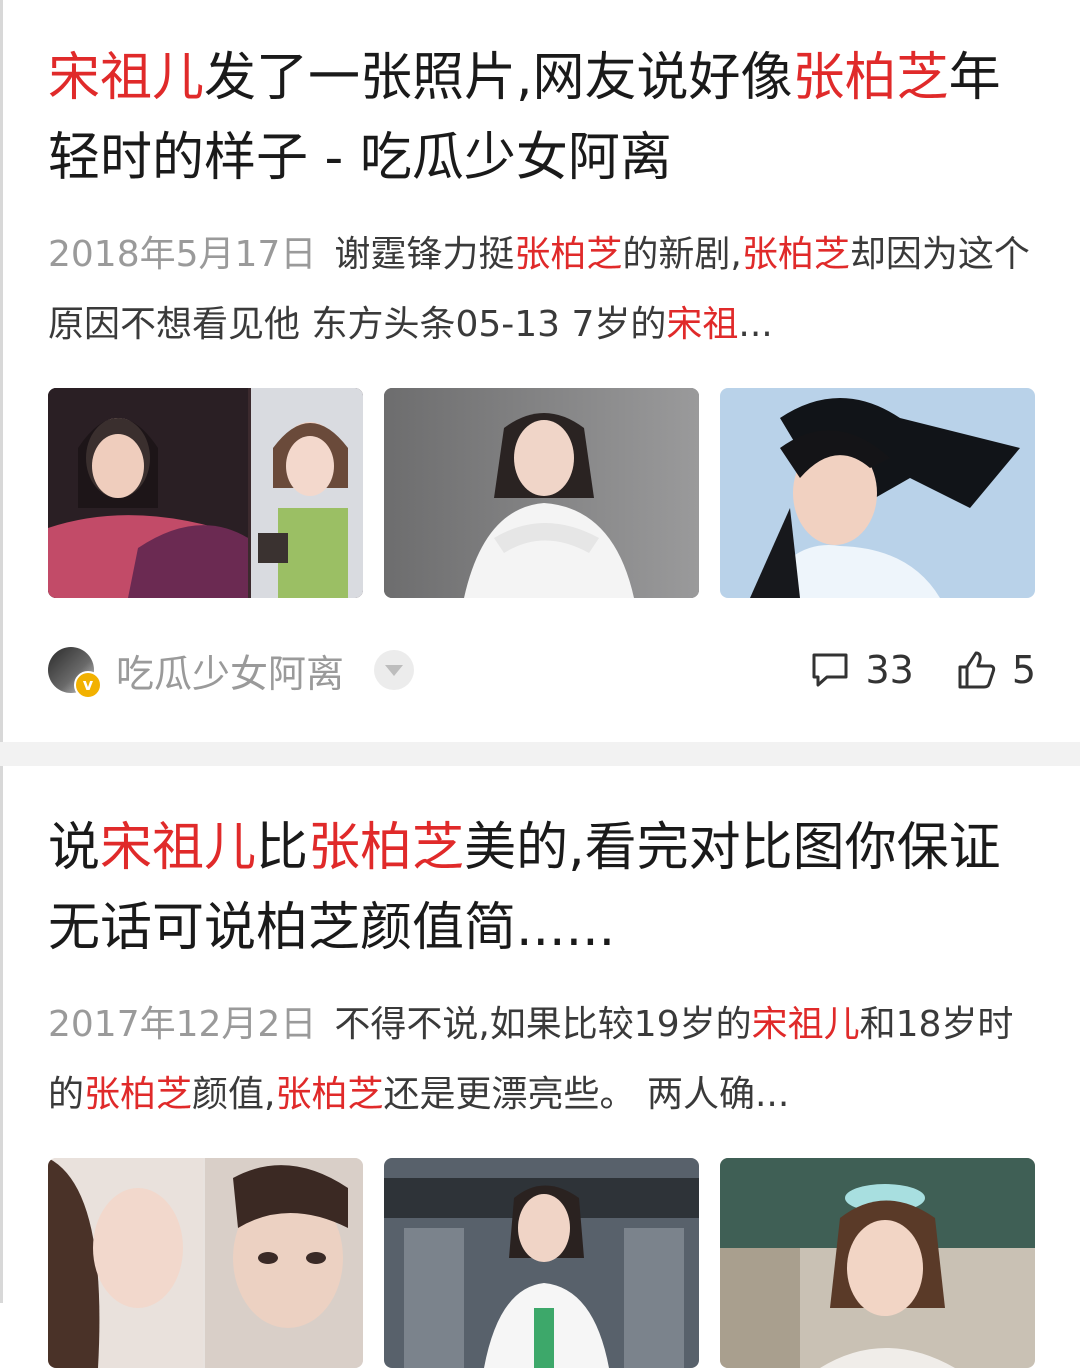 Image resolution: width=1080 pixels, height=1368 pixels. What do you see at coordinates (542, 118) in the screenshot?
I see `card-title: 宋祖儿发了一张照片,网友说好像张柏芝年轻时的样子 - 吃瓜少女阿离` at bounding box center [542, 118].